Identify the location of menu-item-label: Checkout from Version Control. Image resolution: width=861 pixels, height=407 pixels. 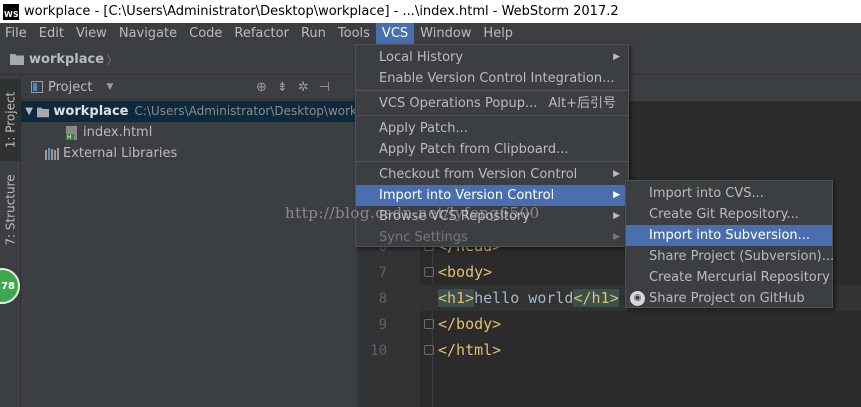
(478, 174).